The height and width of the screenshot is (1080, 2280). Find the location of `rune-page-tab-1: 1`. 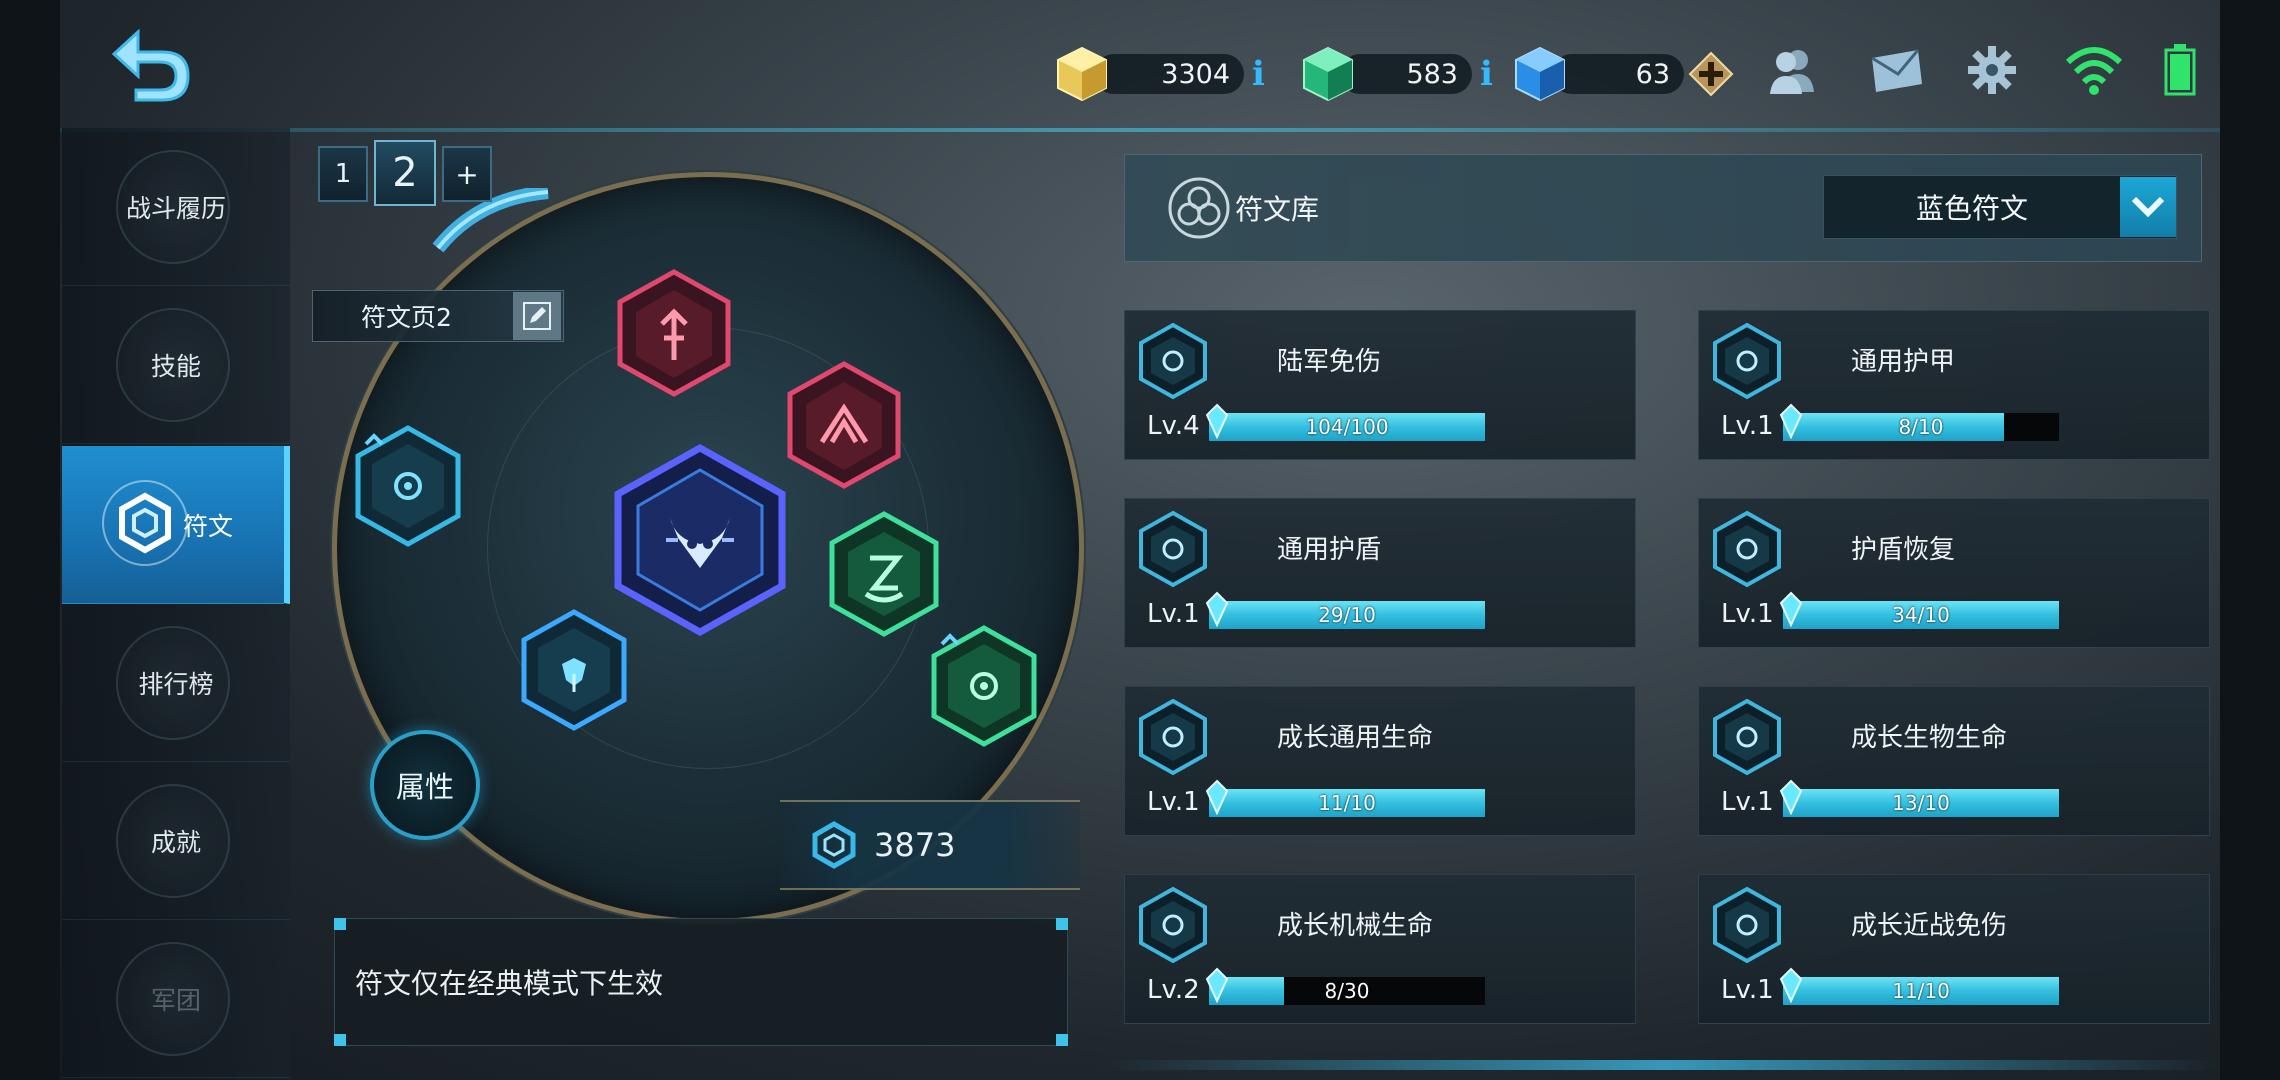

rune-page-tab-1: 1 is located at coordinates (343, 174).